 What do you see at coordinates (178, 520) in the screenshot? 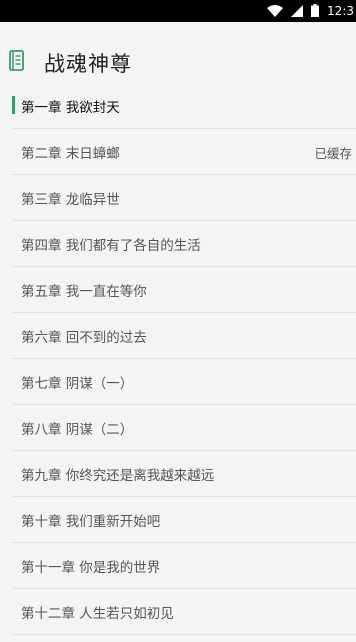
I see `chapter-item: 第十章 我们重新开始吧` at bounding box center [178, 520].